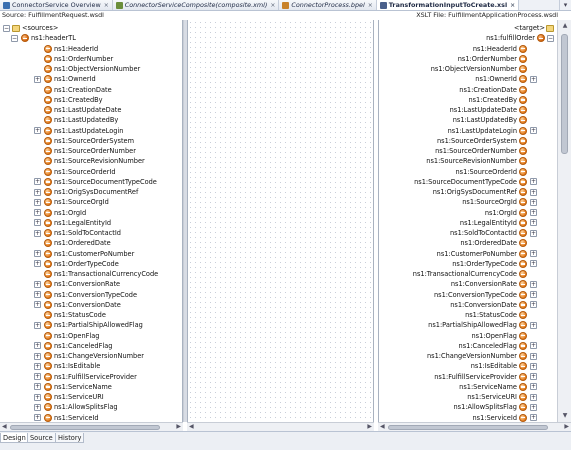 Image resolution: width=571 pixels, height=450 pixels. I want to click on source-horizontal-scrollbar: ◀ ▶, so click(91, 426).